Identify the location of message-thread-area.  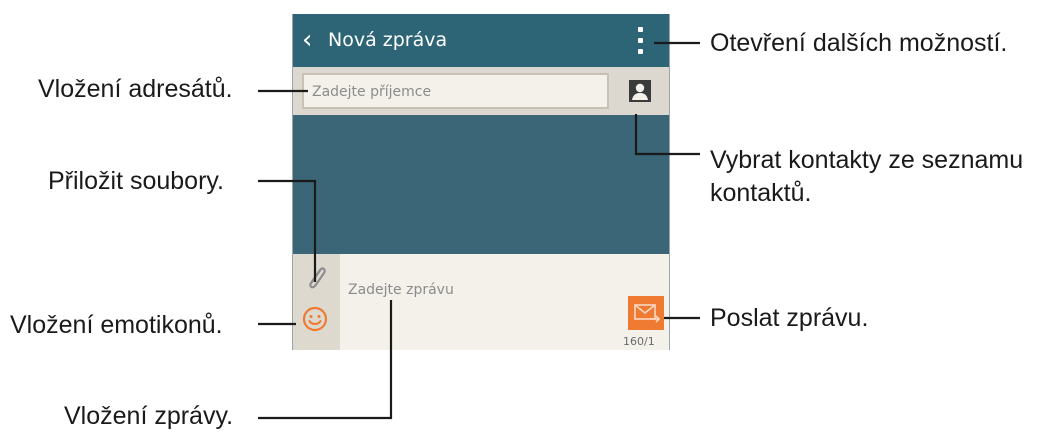
(481, 184).